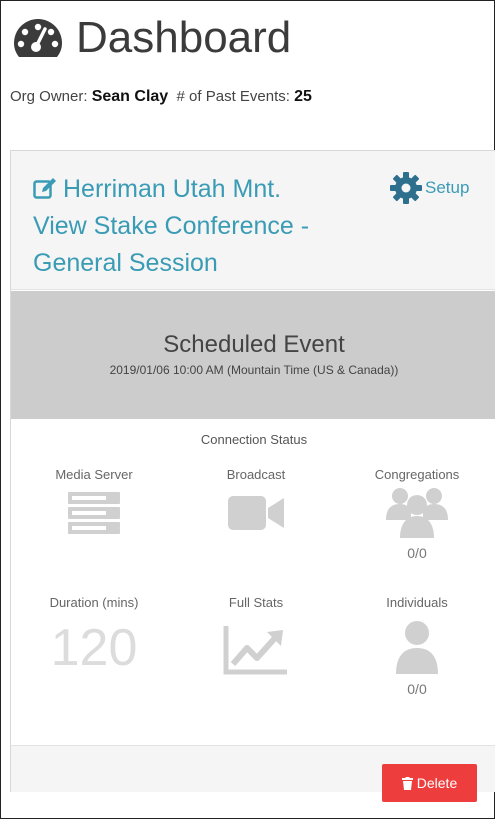 This screenshot has height=819, width=495. I want to click on page-title: Dashboard, so click(184, 37).